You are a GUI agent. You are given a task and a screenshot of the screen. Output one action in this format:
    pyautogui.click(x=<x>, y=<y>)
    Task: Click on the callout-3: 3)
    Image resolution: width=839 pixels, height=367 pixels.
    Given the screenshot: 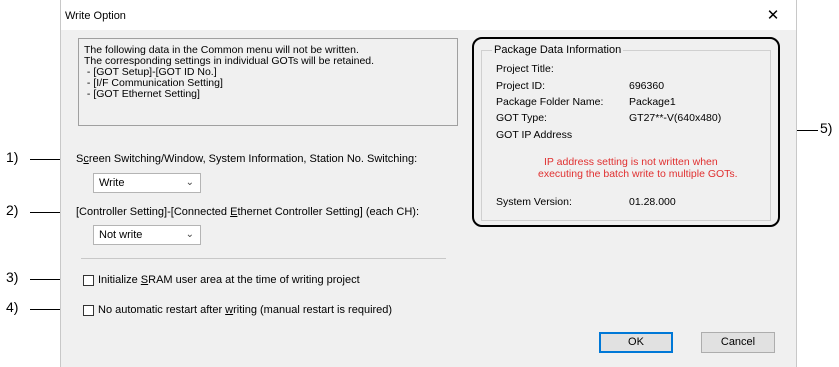 What is the action you would take?
    pyautogui.click(x=12, y=277)
    